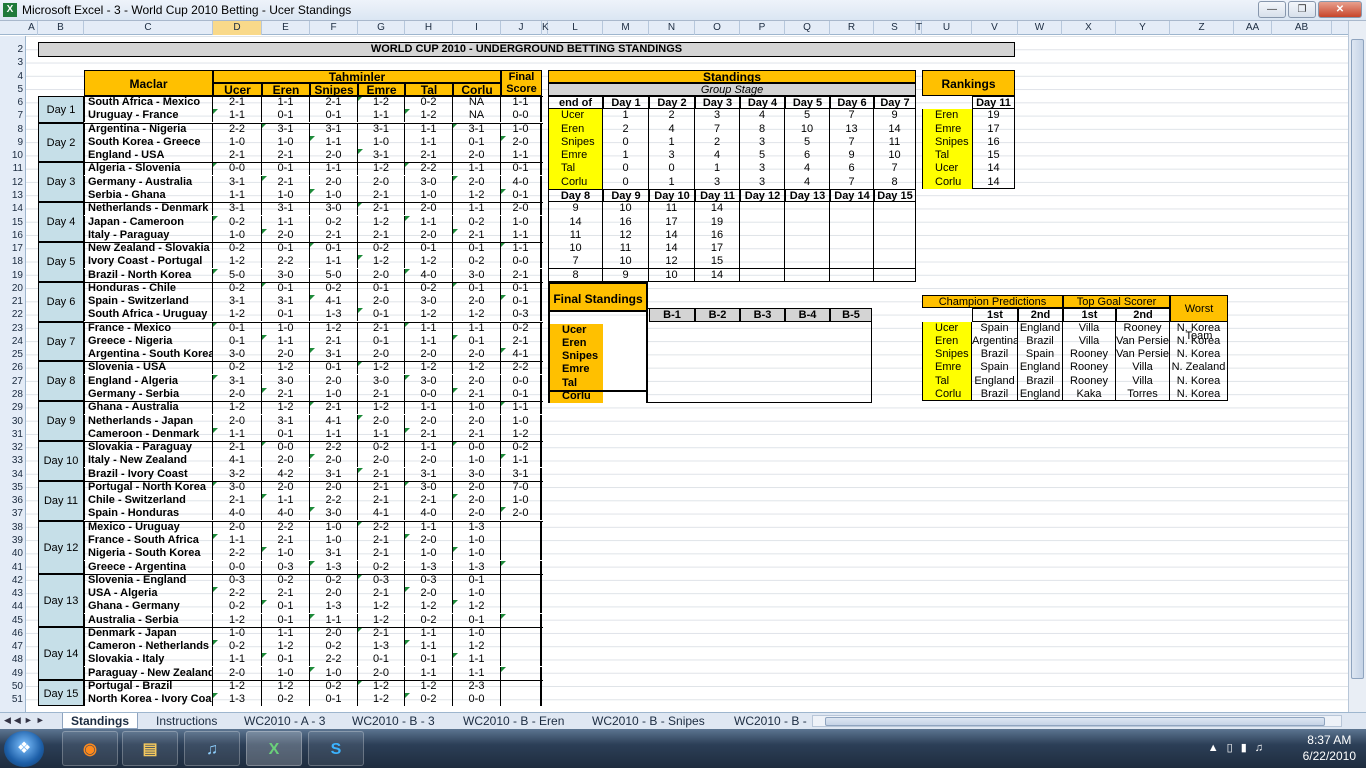 The width and height of the screenshot is (1366, 768). Describe the element at coordinates (12, 341) in the screenshot. I see `row-header-24: 24` at that location.